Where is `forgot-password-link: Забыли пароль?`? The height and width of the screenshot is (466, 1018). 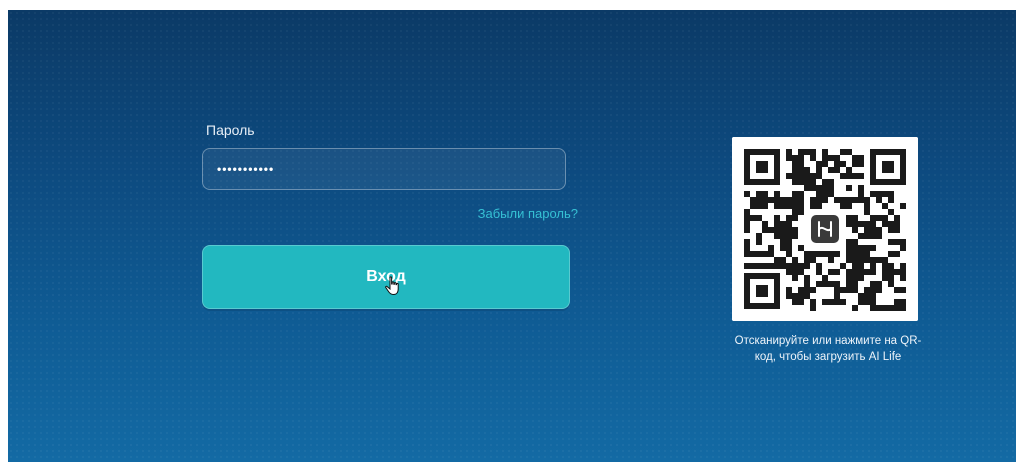
forgot-password-link: Забыли пароль? is located at coordinates (528, 213).